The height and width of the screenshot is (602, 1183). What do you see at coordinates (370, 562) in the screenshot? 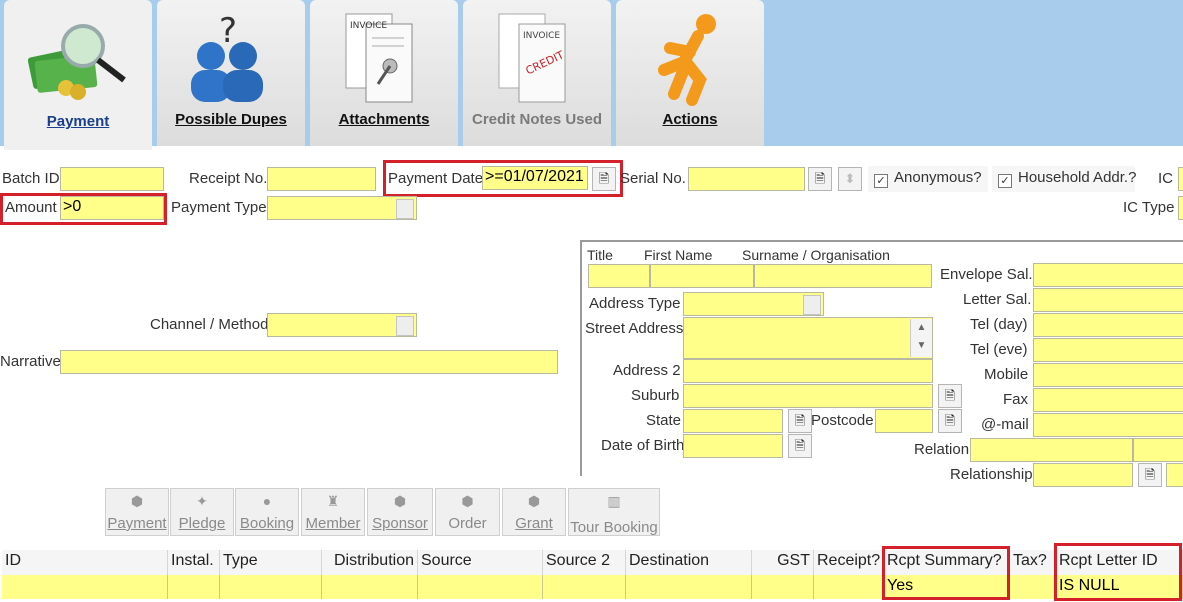
I see `col-header-distribution: Distribution` at bounding box center [370, 562].